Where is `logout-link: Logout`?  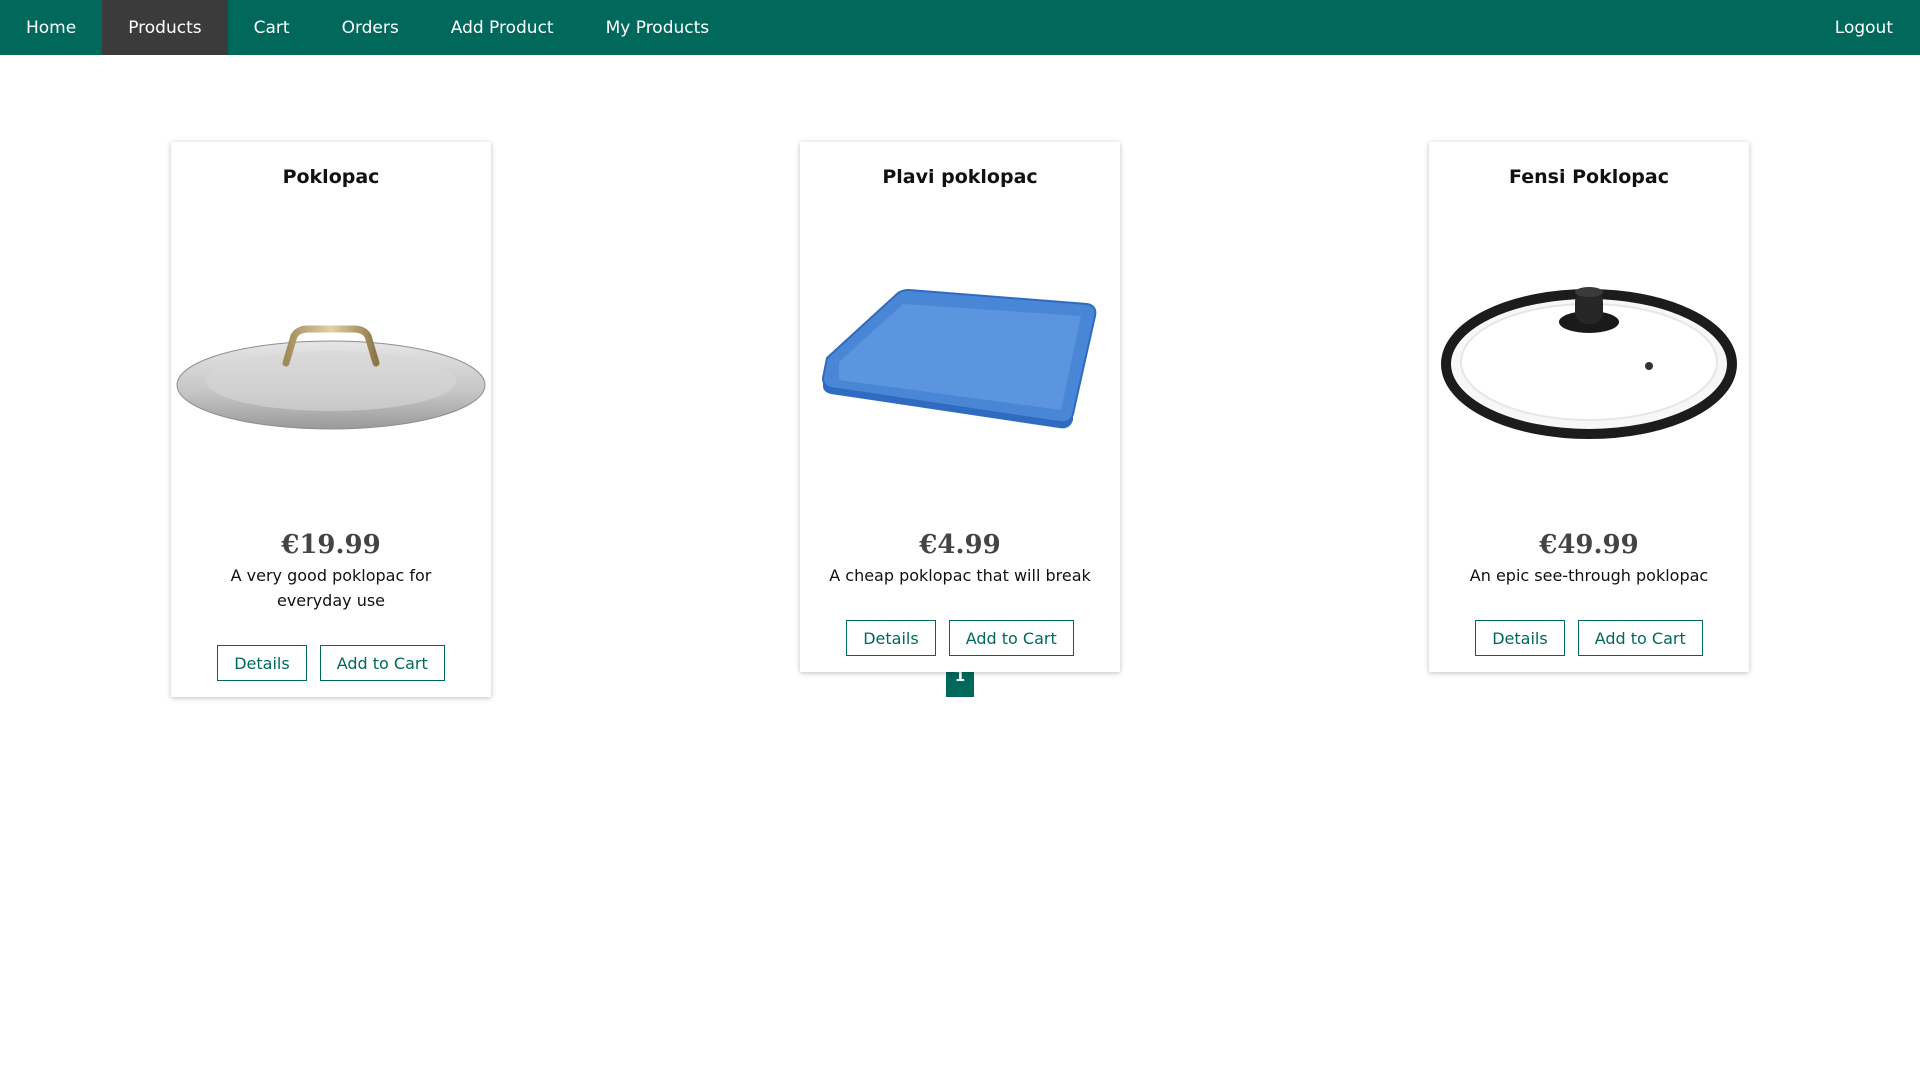
logout-link: Logout is located at coordinates (1864, 27).